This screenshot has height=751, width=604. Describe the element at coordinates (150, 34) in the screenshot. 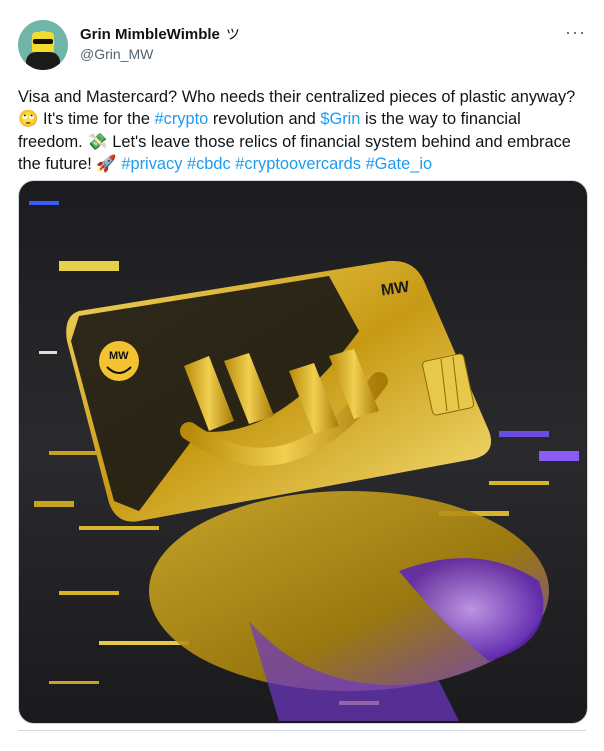

I see `author-name: Grin MimbleWimble` at that location.